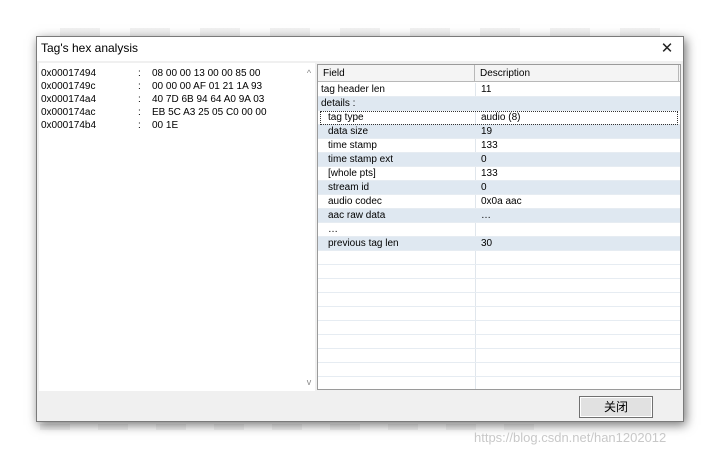 Image resolution: width=719 pixels, height=459 pixels. I want to click on grid-field-cell: aac raw data, so click(357, 215).